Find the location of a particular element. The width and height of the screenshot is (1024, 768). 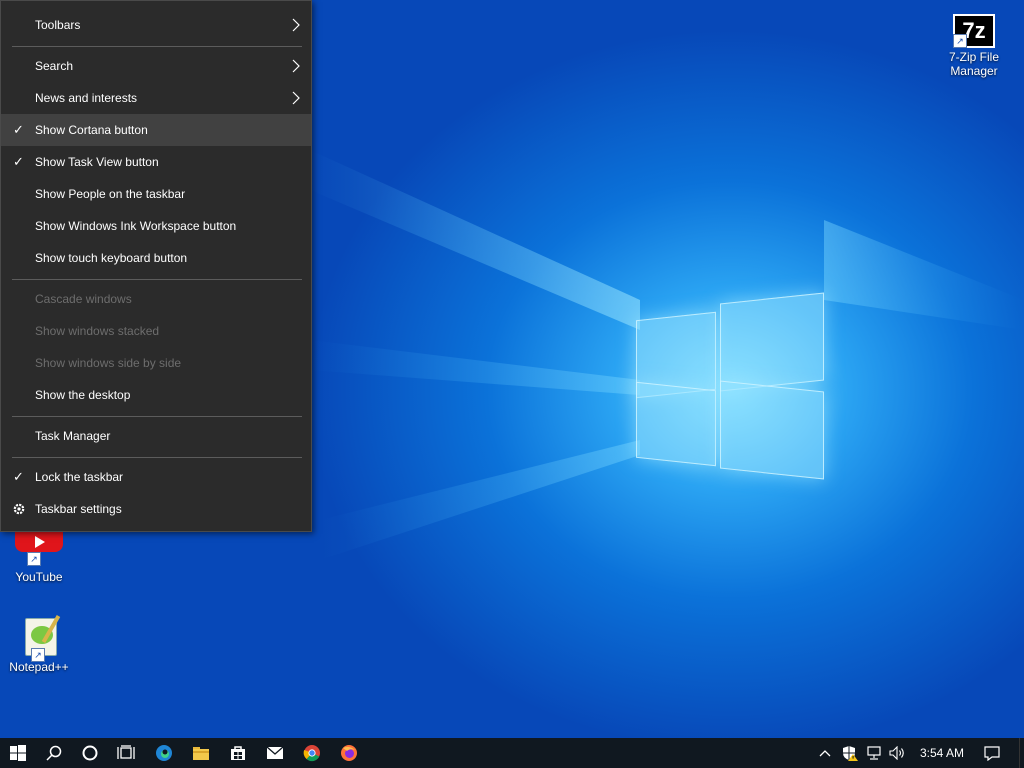

firefox-icon is located at coordinates (349, 753).